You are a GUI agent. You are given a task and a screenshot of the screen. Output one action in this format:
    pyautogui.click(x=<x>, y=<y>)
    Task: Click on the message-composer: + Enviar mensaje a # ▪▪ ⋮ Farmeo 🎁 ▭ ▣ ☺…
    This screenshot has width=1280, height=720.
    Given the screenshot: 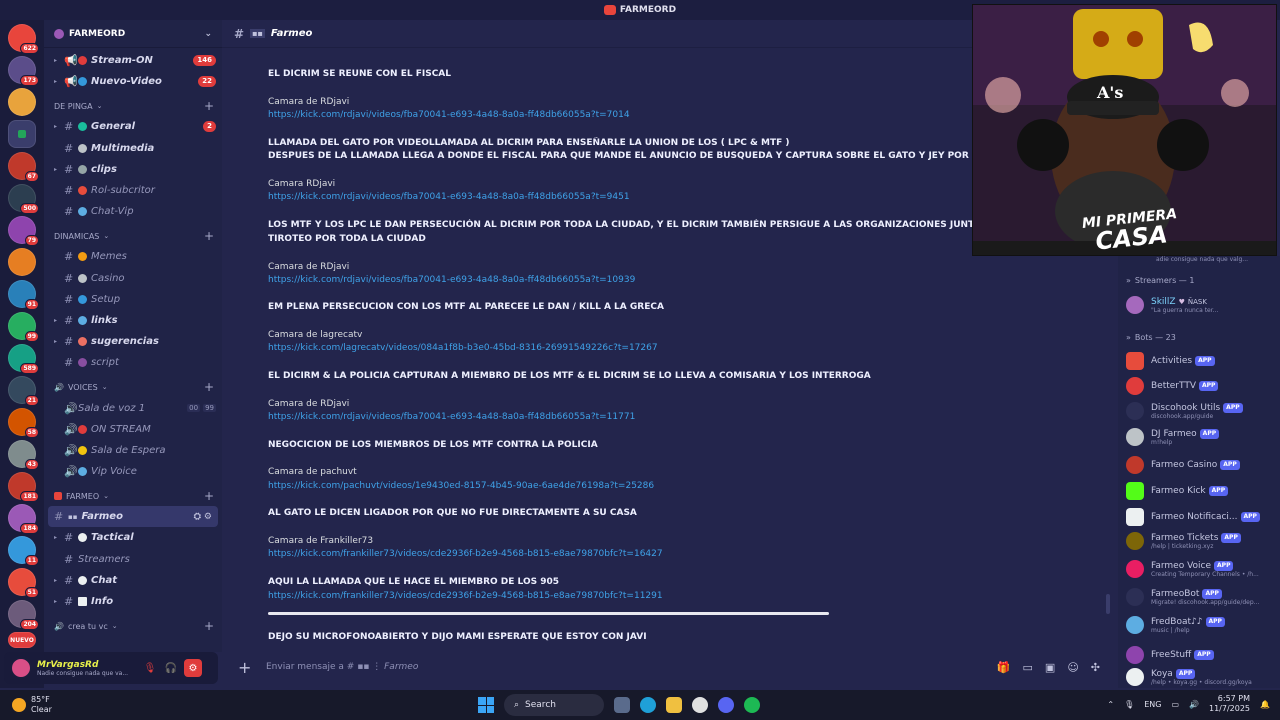 What is the action you would take?
    pyautogui.click(x=669, y=667)
    